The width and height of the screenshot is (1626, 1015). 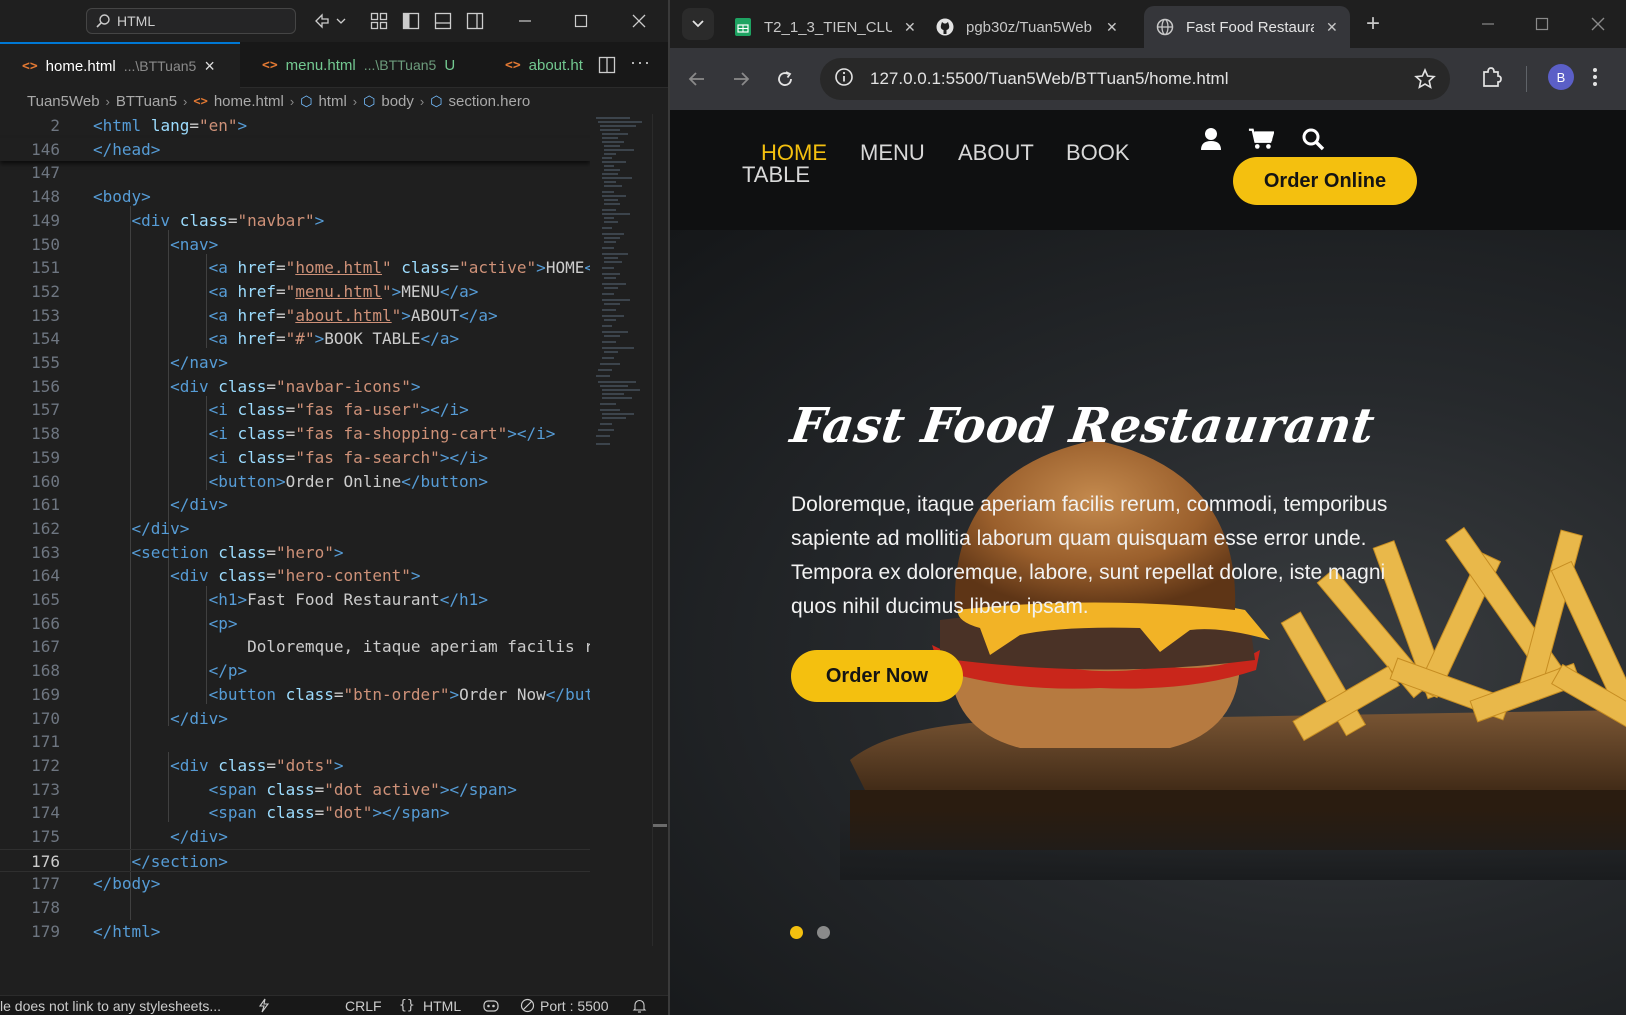 What do you see at coordinates (825, 27) in the screenshot?
I see `browser-tab-sheets: T2_1_3_TIEN_CLUC ✕` at bounding box center [825, 27].